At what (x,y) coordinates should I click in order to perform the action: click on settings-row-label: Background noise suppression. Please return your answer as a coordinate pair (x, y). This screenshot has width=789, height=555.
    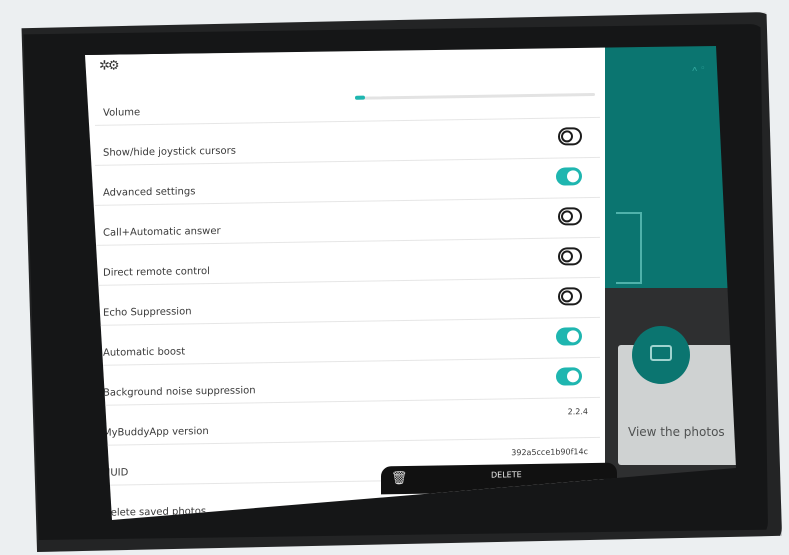
    Looking at the image, I should click on (179, 392).